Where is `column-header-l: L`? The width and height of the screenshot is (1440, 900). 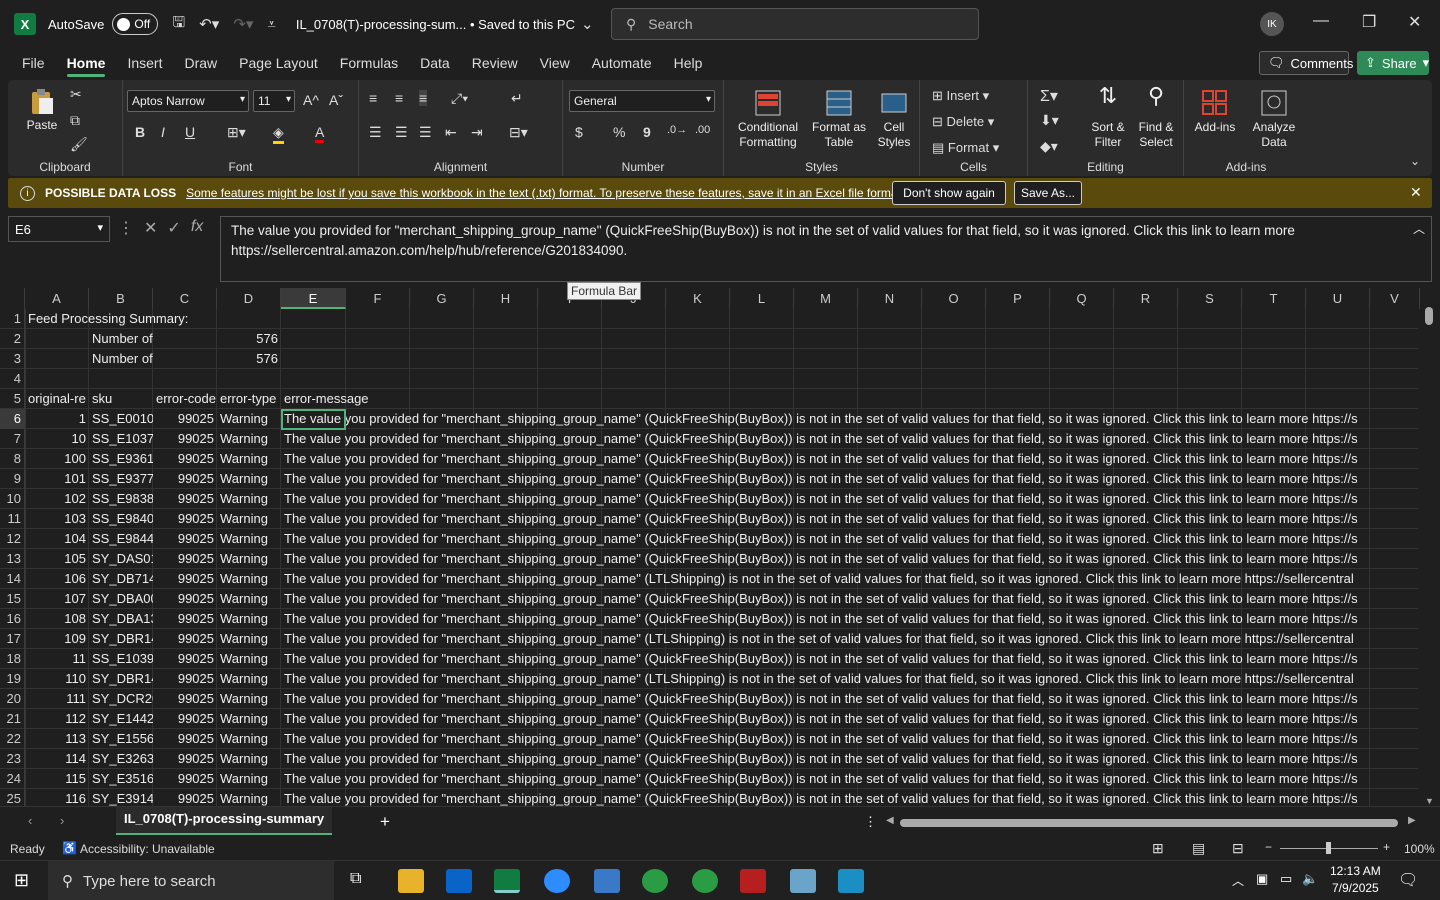
column-header-l: L is located at coordinates (762, 298).